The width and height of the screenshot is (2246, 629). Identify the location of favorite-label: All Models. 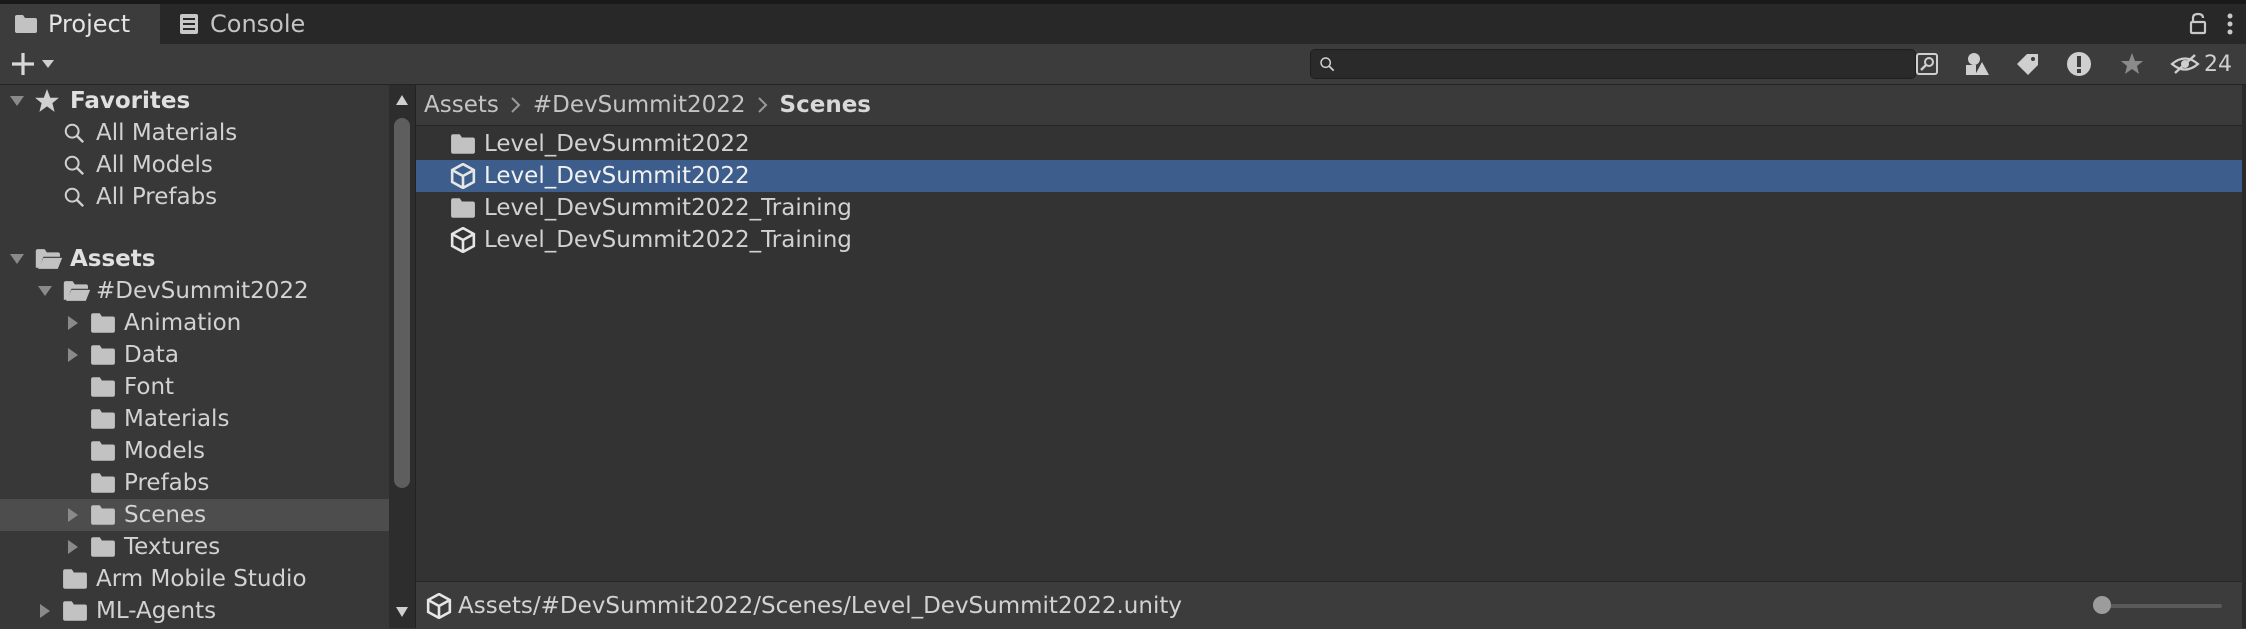
(154, 165).